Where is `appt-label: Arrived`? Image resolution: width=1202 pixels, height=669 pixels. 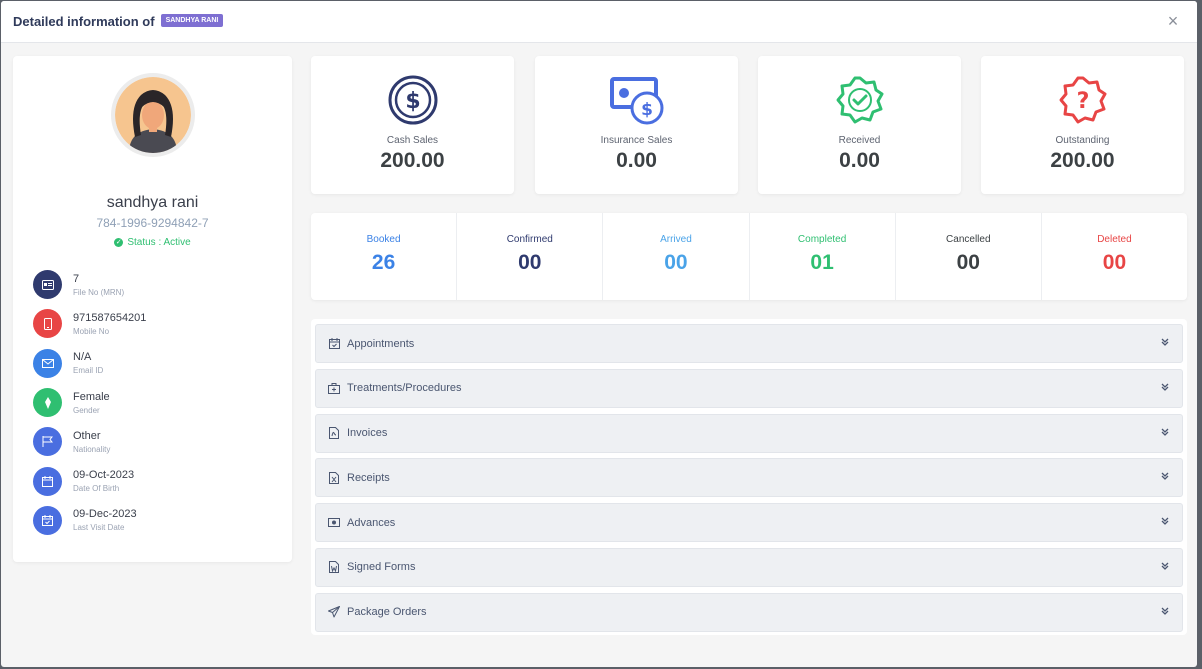 appt-label: Arrived is located at coordinates (676, 239).